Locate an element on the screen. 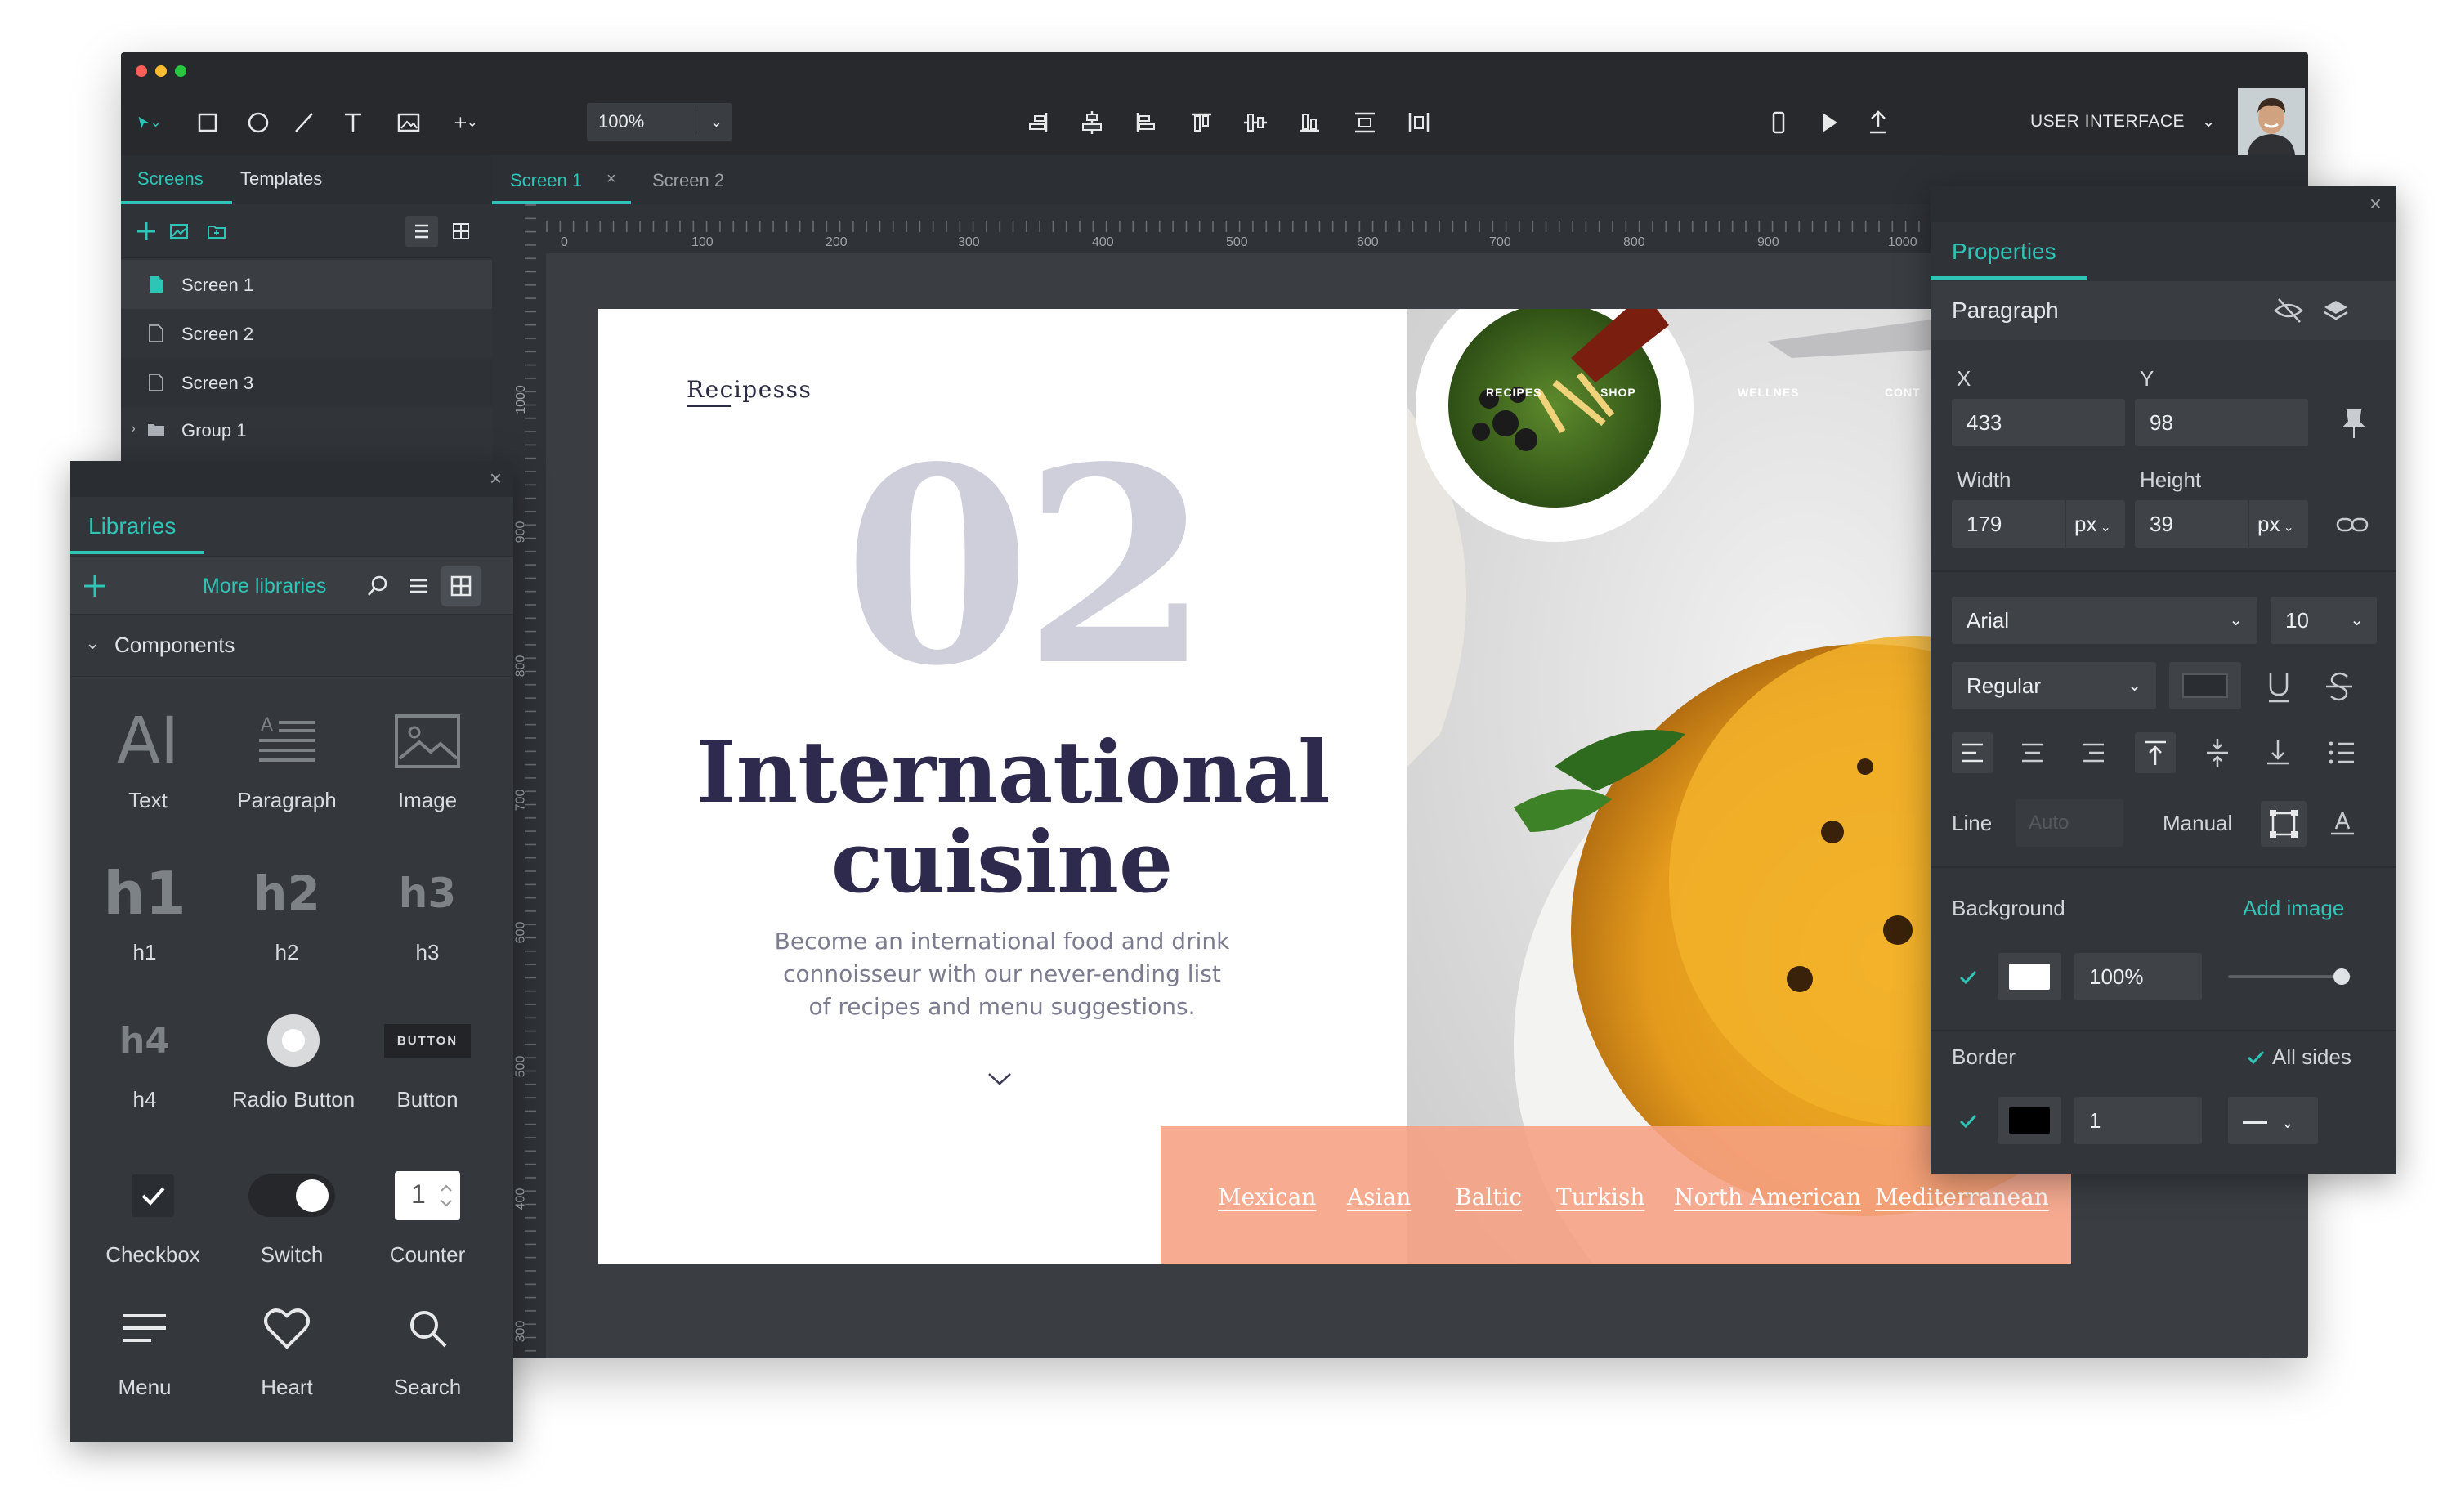 This screenshot has width=2452, height=1512. visibility-hidden-icon is located at coordinates (2288, 310).